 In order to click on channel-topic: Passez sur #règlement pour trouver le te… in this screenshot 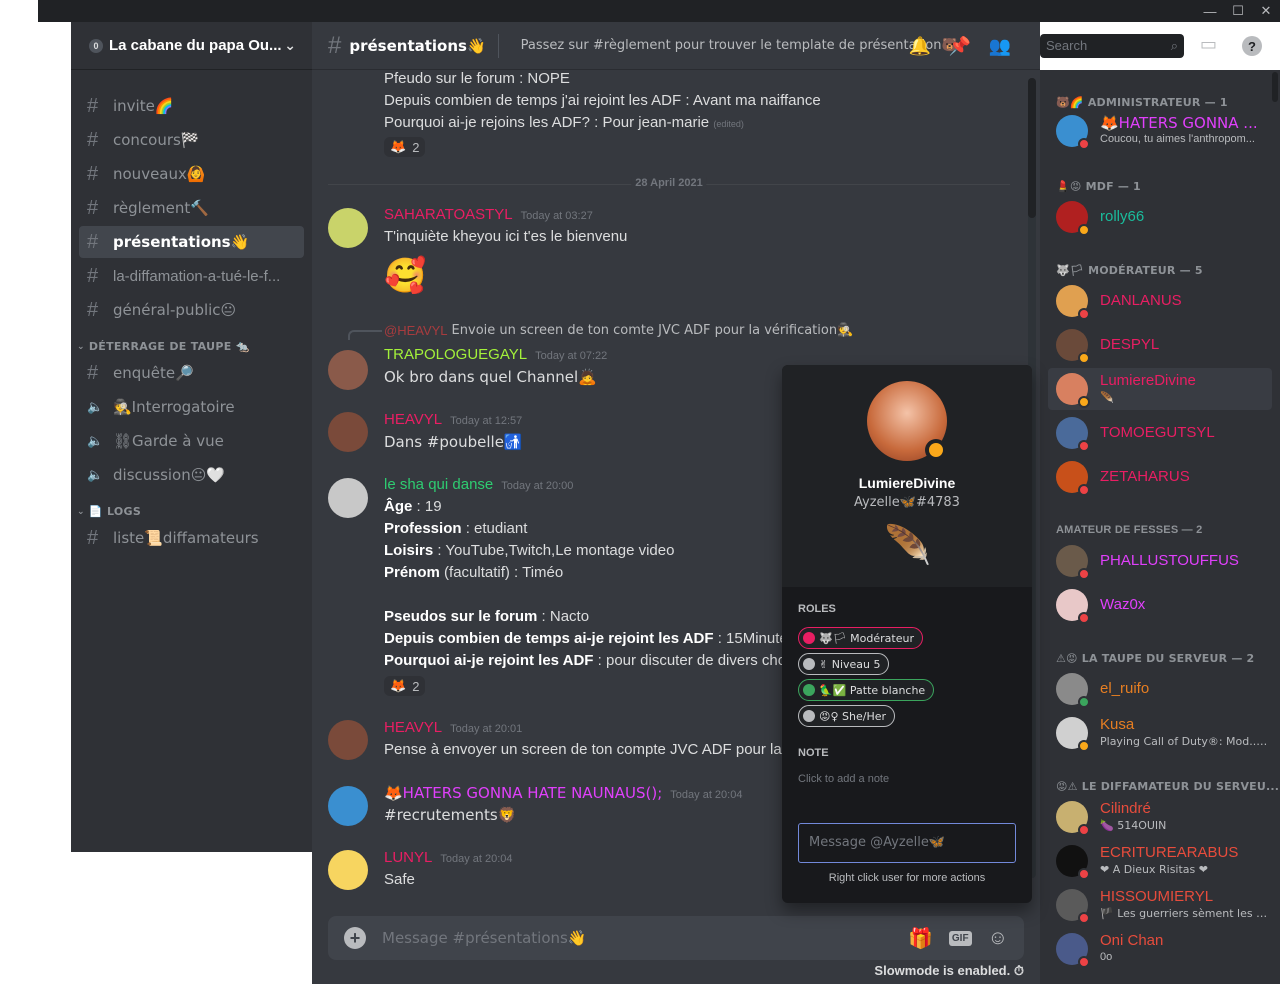, I will do `click(739, 45)`.